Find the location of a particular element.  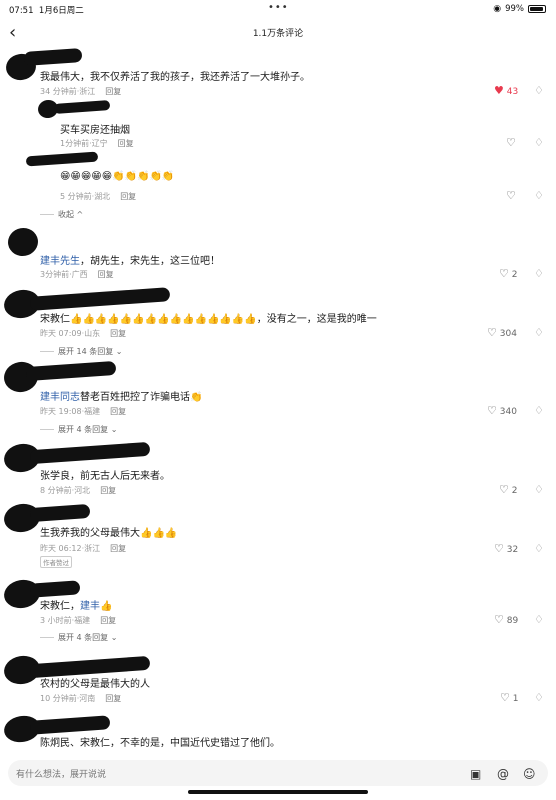

comment-text: 张学良，前无古人后无来者。 is located at coordinates (105, 476).